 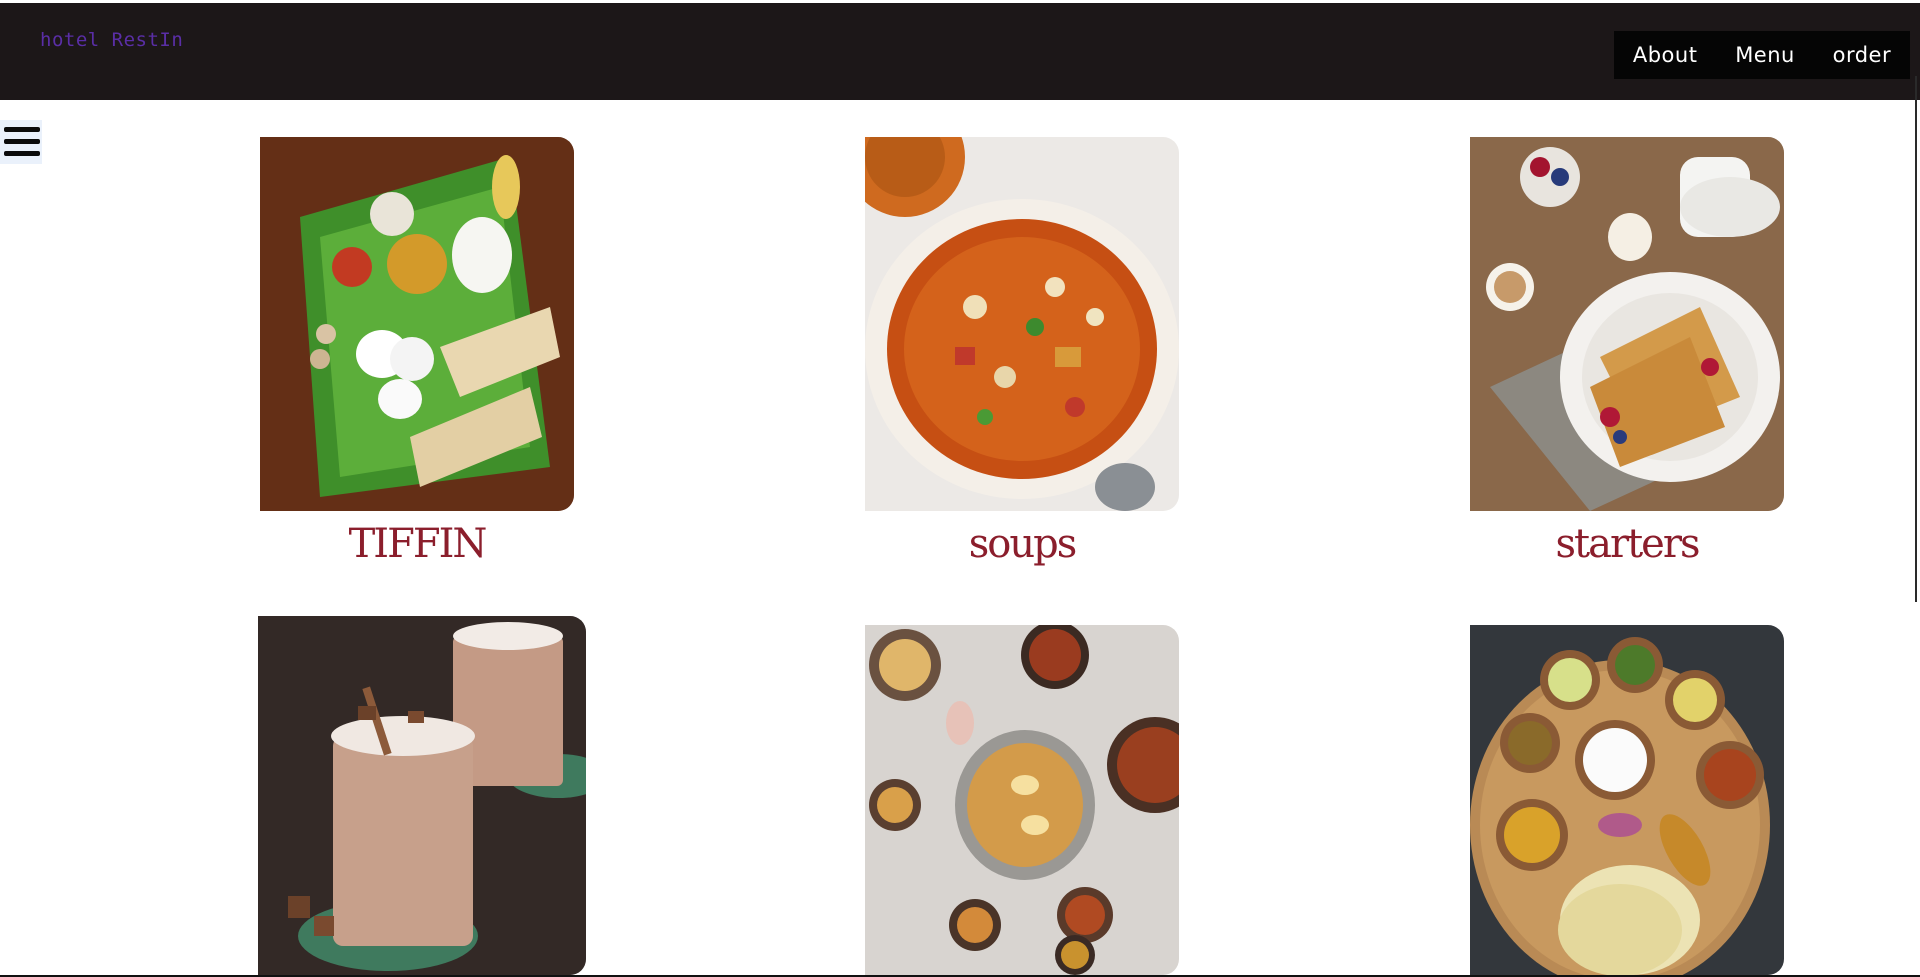 I want to click on tiffin-image, so click(x=417, y=324).